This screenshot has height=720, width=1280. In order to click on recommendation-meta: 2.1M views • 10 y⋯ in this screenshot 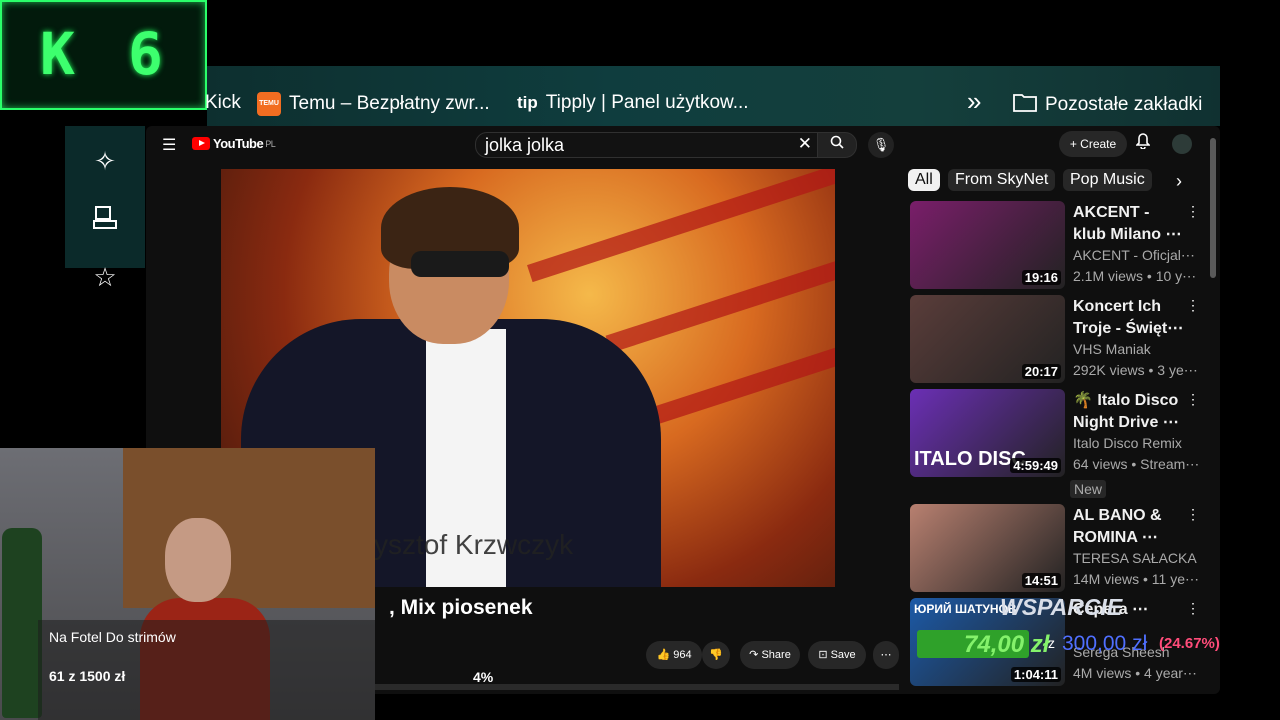, I will do `click(1135, 276)`.